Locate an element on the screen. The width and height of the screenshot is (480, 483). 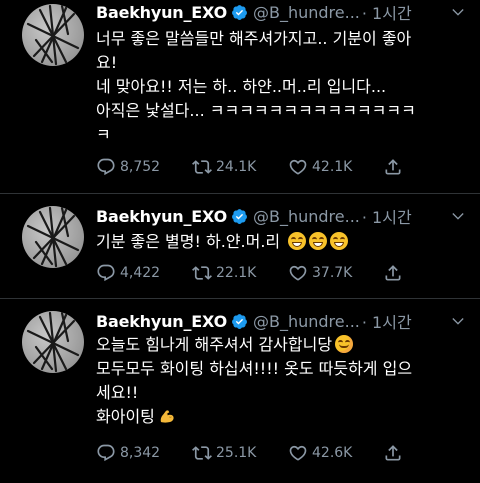
like-button: 42.6K is located at coordinates (320, 453).